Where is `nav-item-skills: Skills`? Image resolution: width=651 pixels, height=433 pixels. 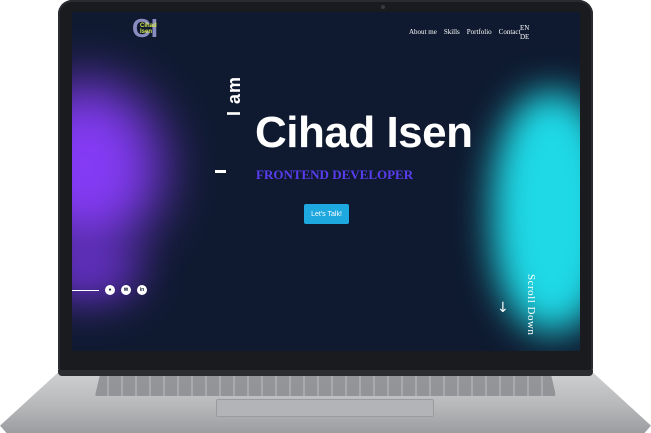 nav-item-skills: Skills is located at coordinates (452, 32).